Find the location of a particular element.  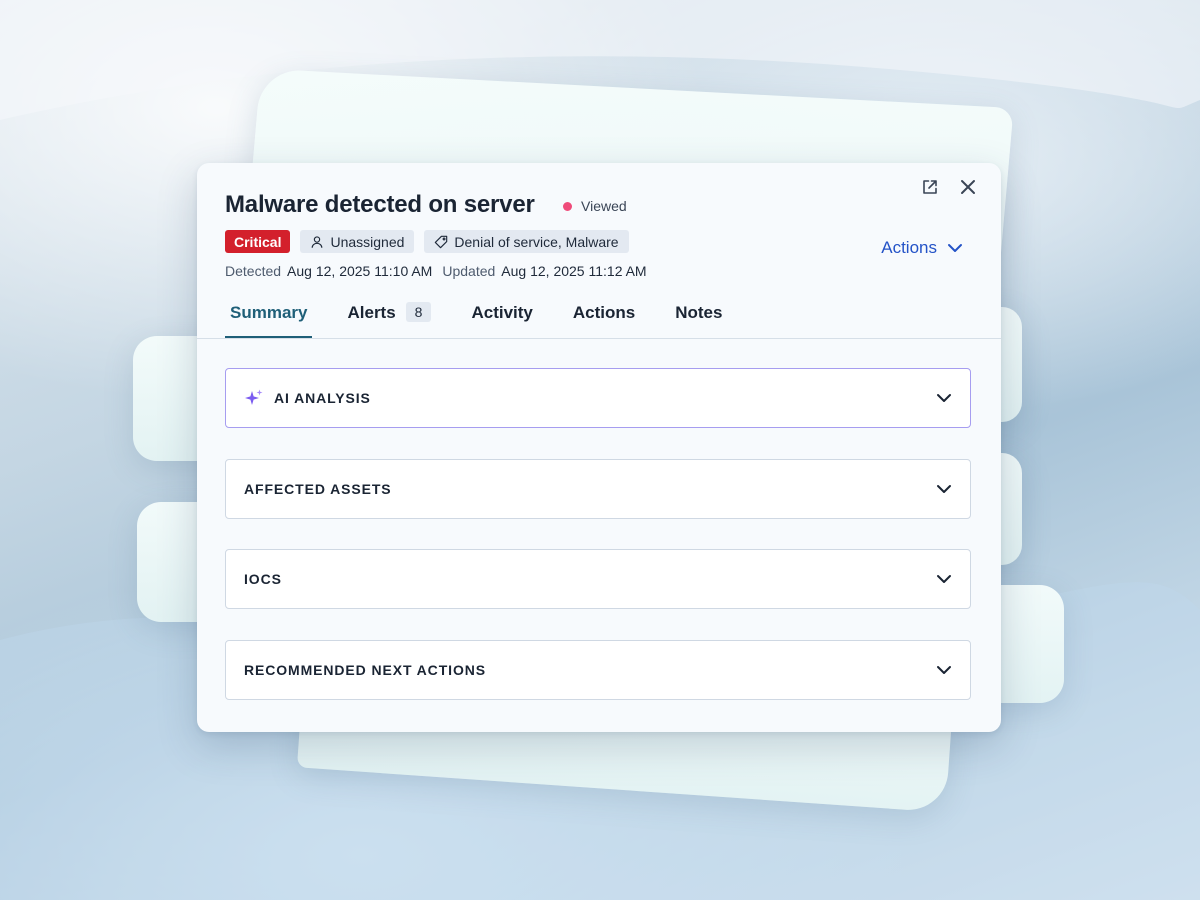

close-button is located at coordinates (968, 187).